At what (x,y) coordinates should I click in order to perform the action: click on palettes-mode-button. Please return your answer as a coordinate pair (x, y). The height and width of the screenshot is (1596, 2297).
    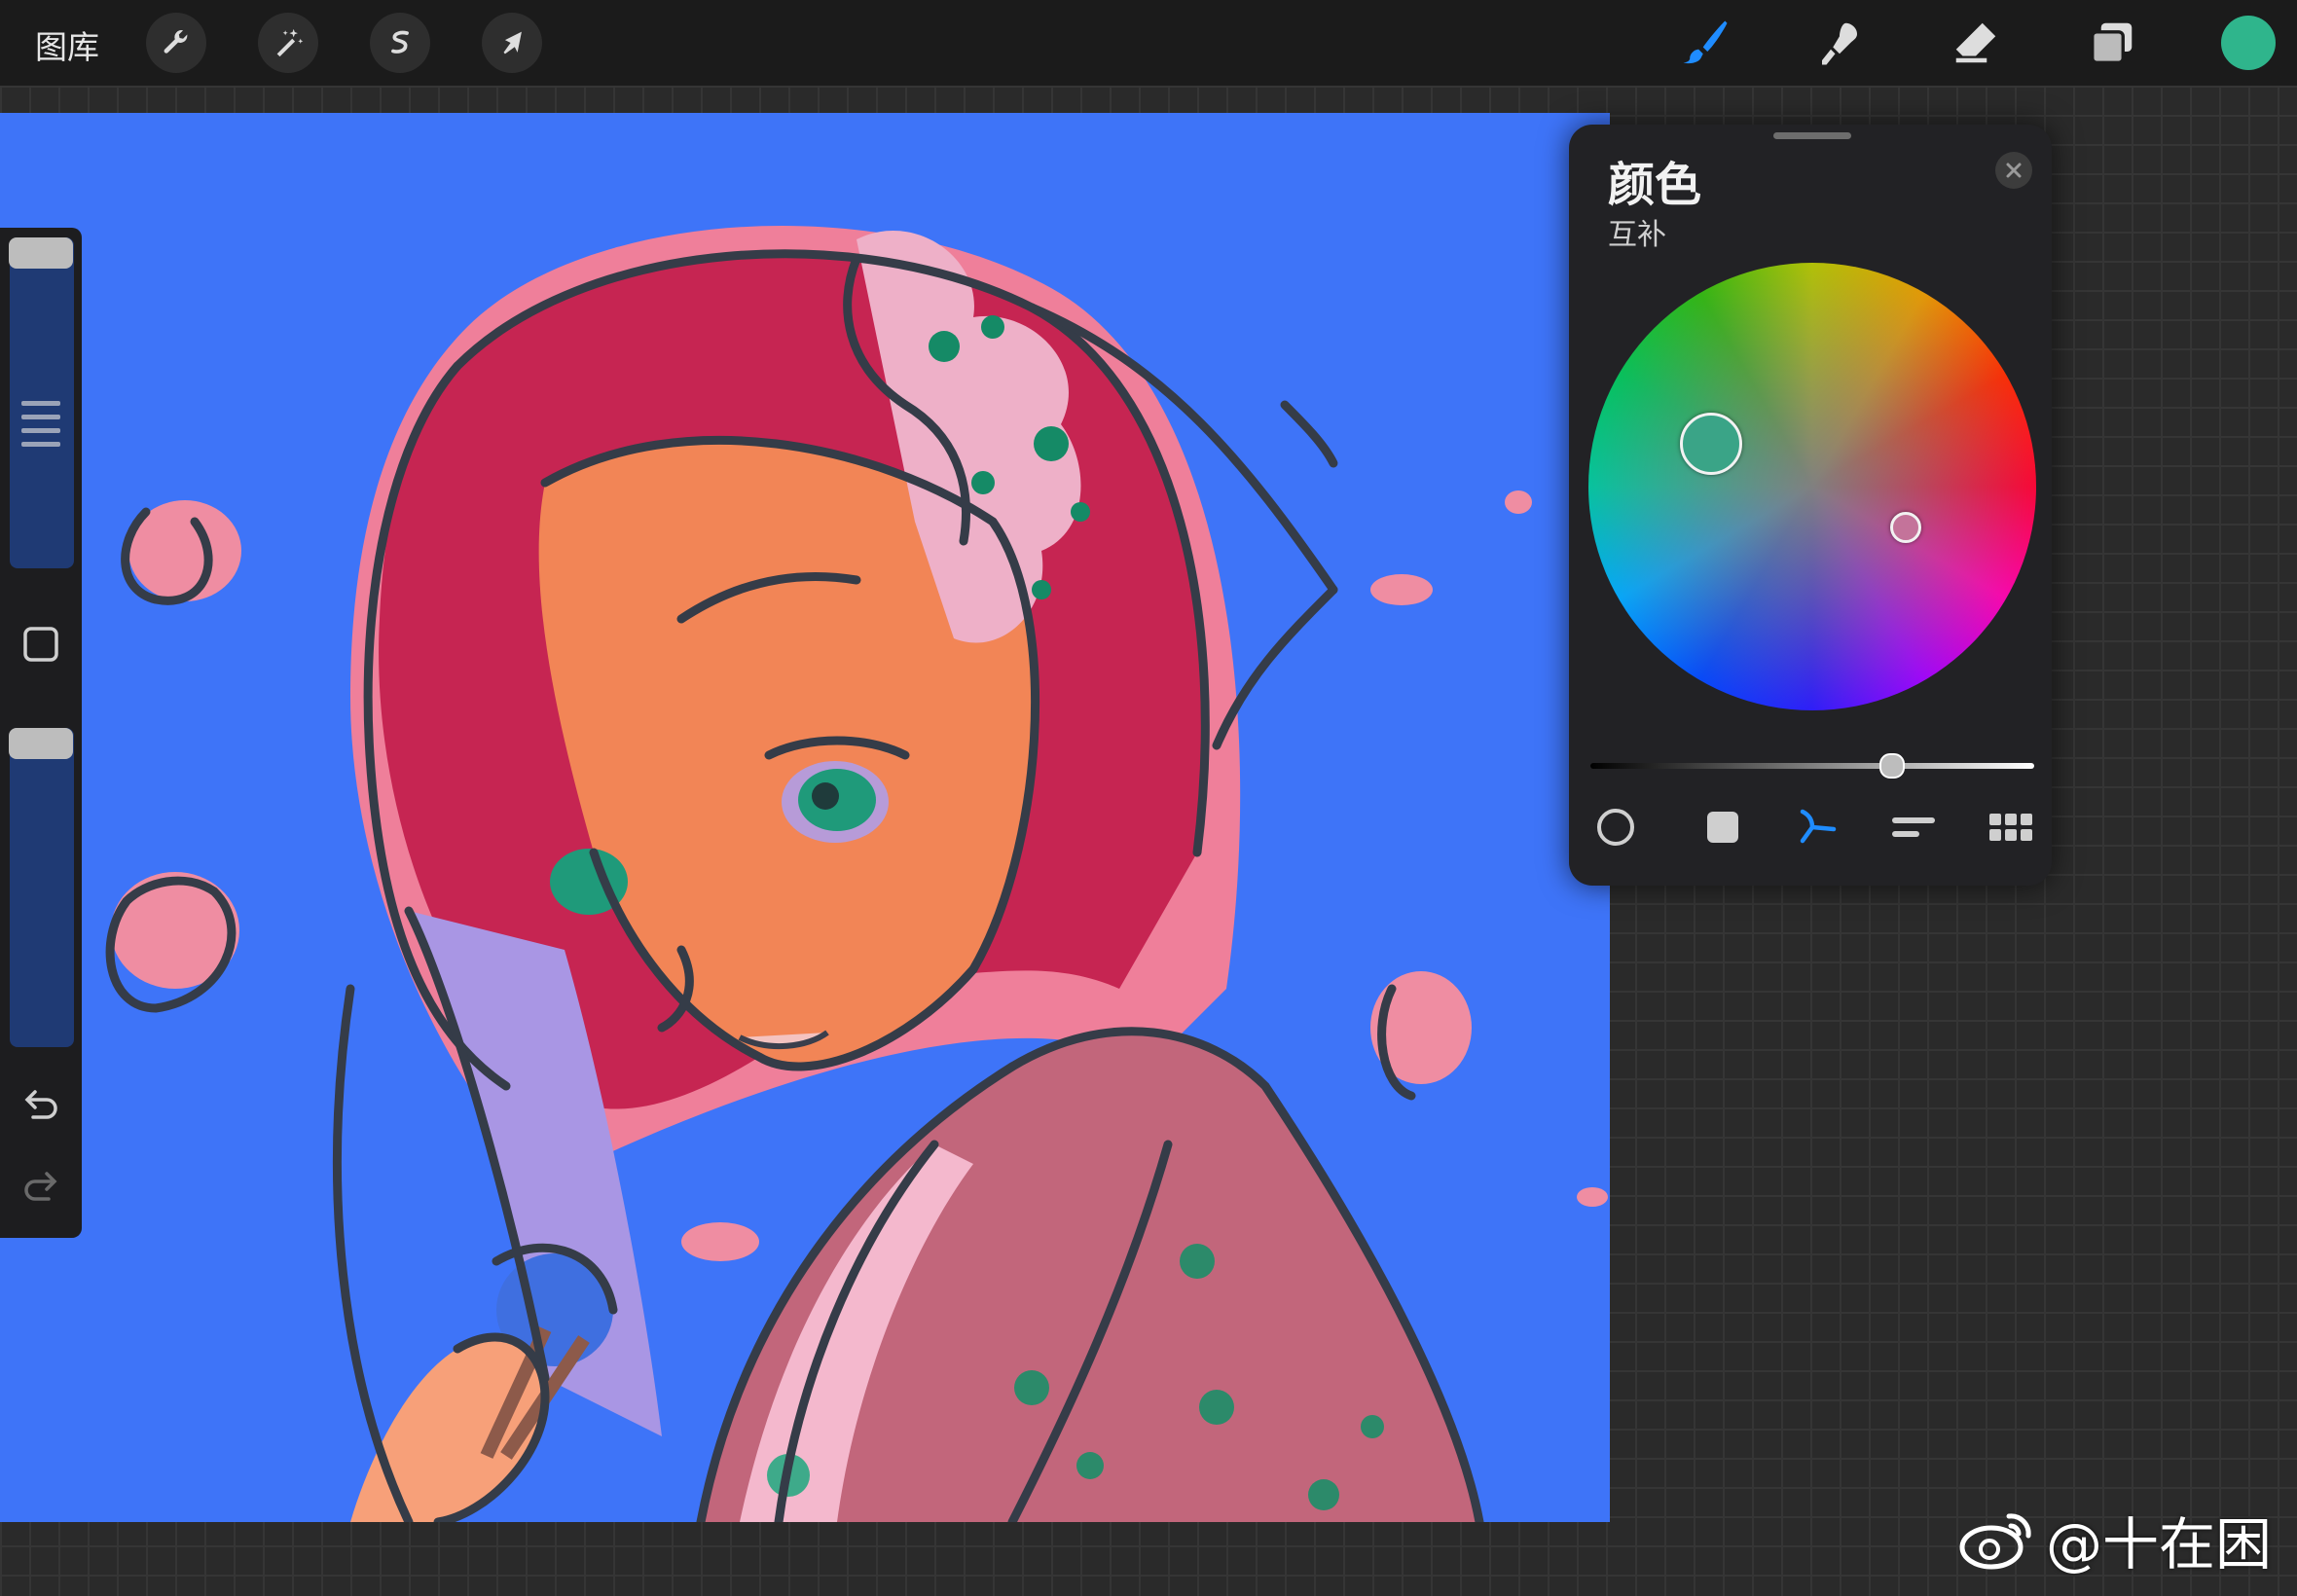
    Looking at the image, I should click on (2011, 827).